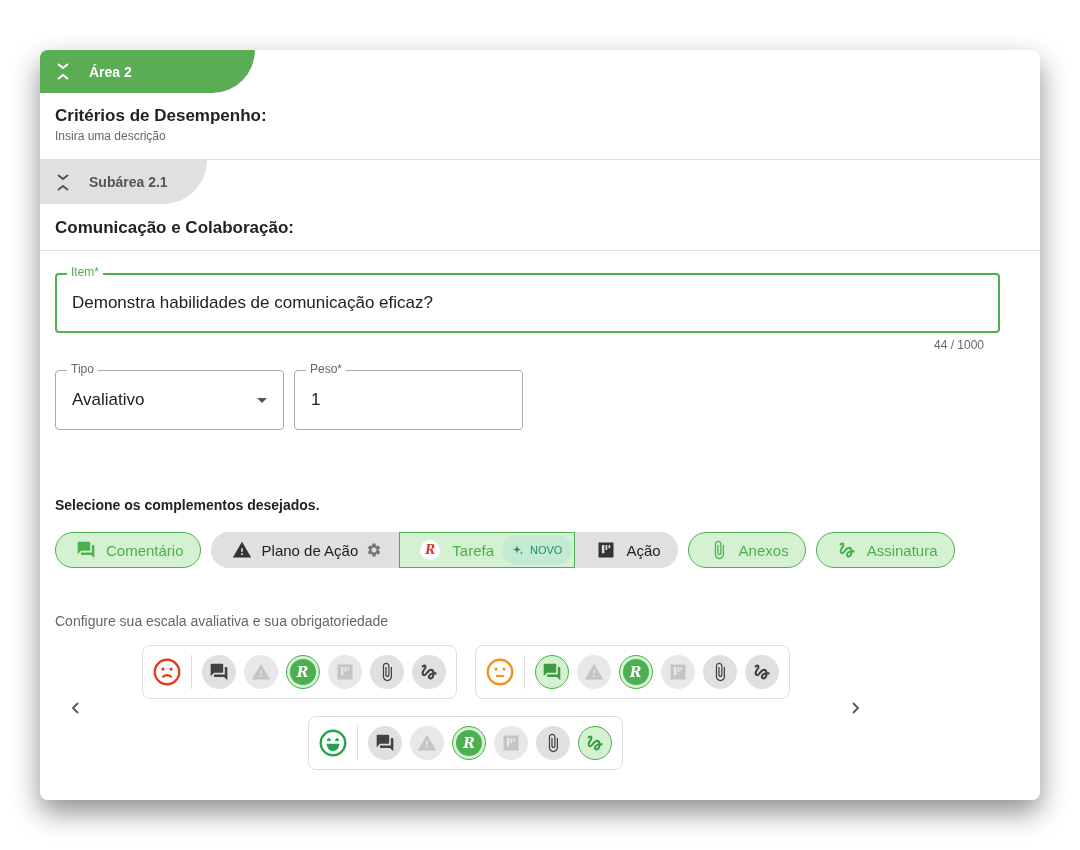  I want to click on chevron-left-icon, so click(75, 707).